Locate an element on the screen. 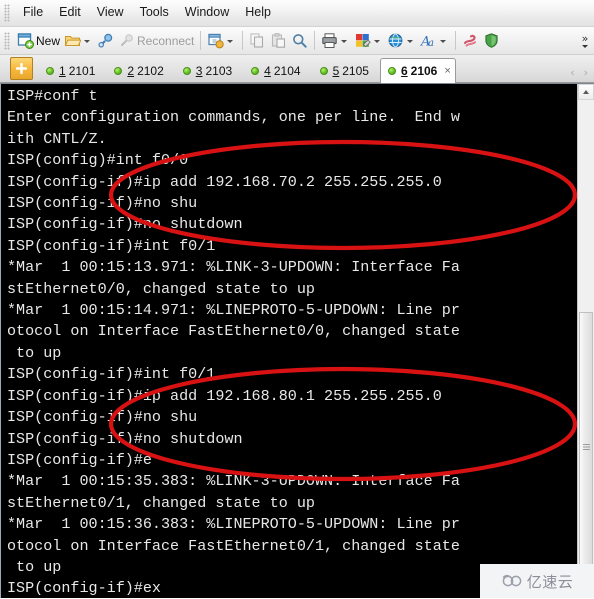 The height and width of the screenshot is (599, 594). tab-index: 1 is located at coordinates (62, 70).